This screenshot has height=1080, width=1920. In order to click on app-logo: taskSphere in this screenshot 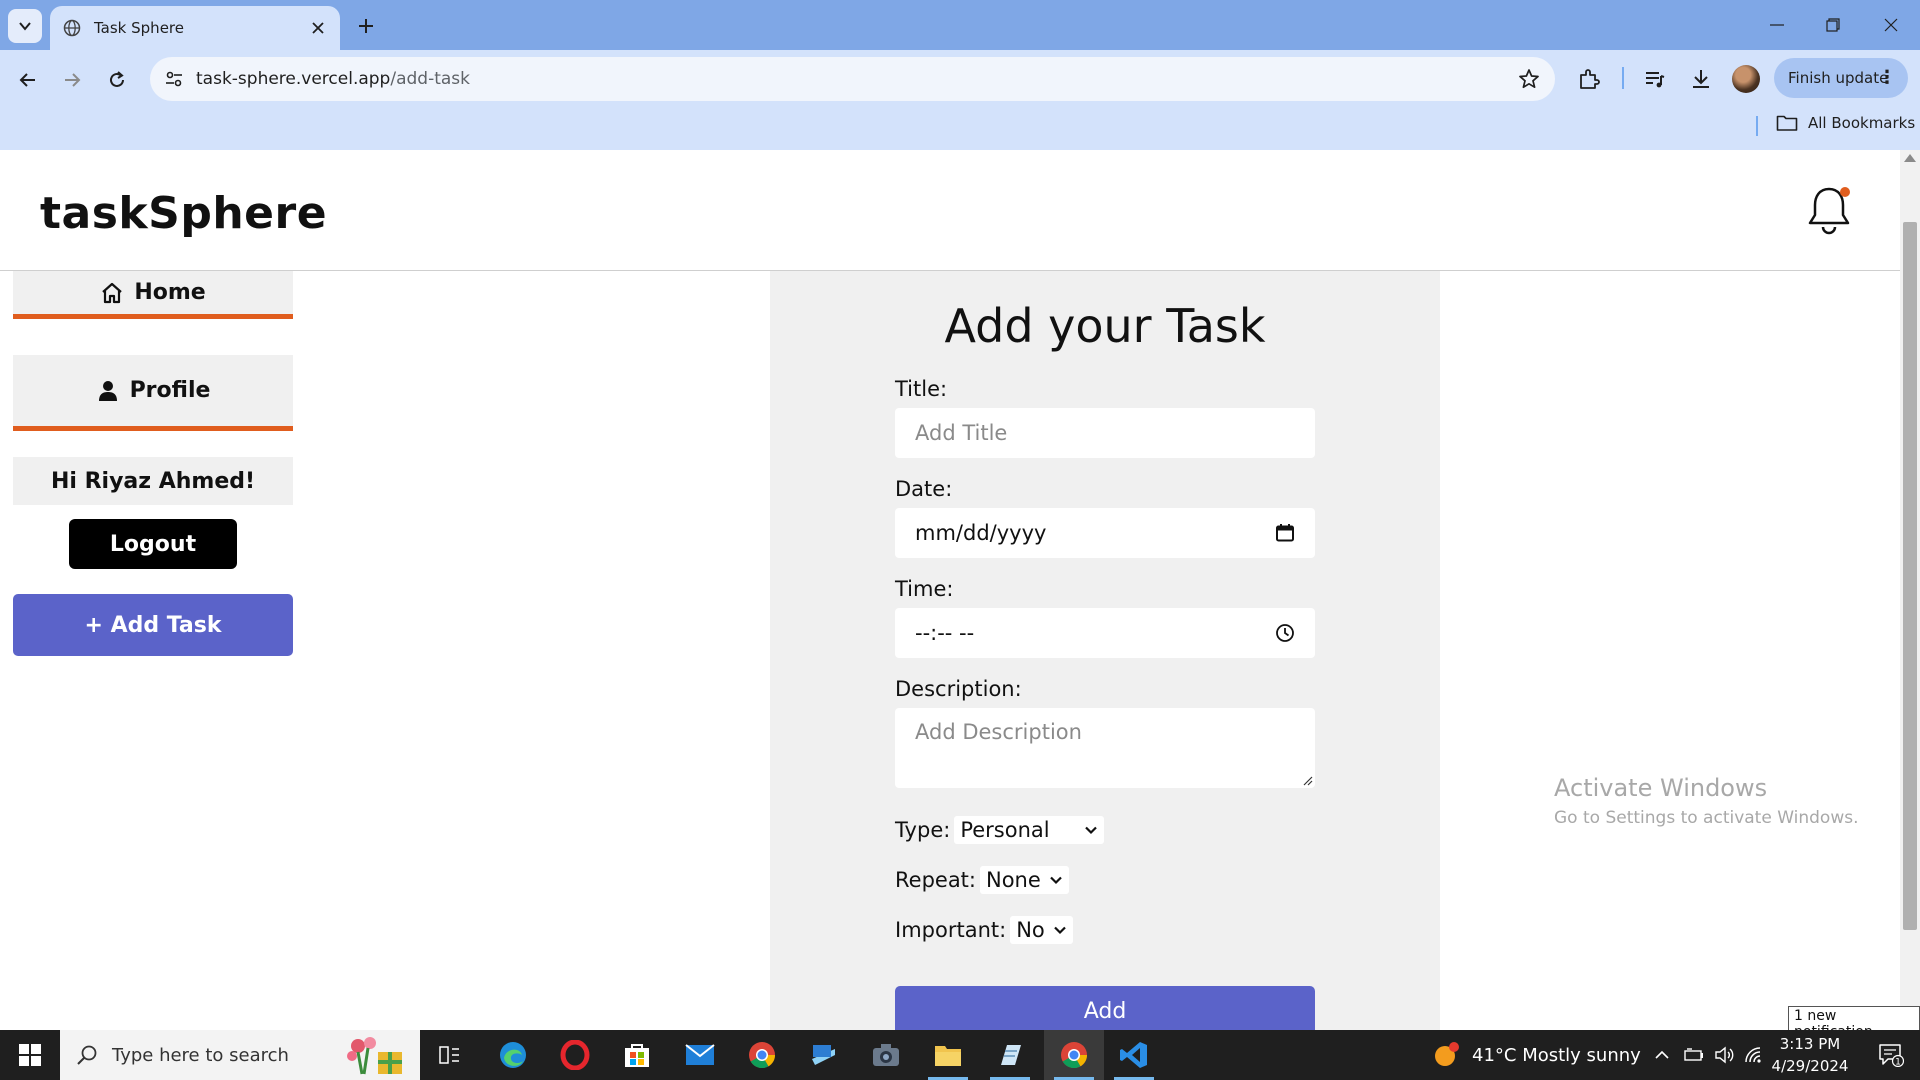, I will do `click(183, 213)`.